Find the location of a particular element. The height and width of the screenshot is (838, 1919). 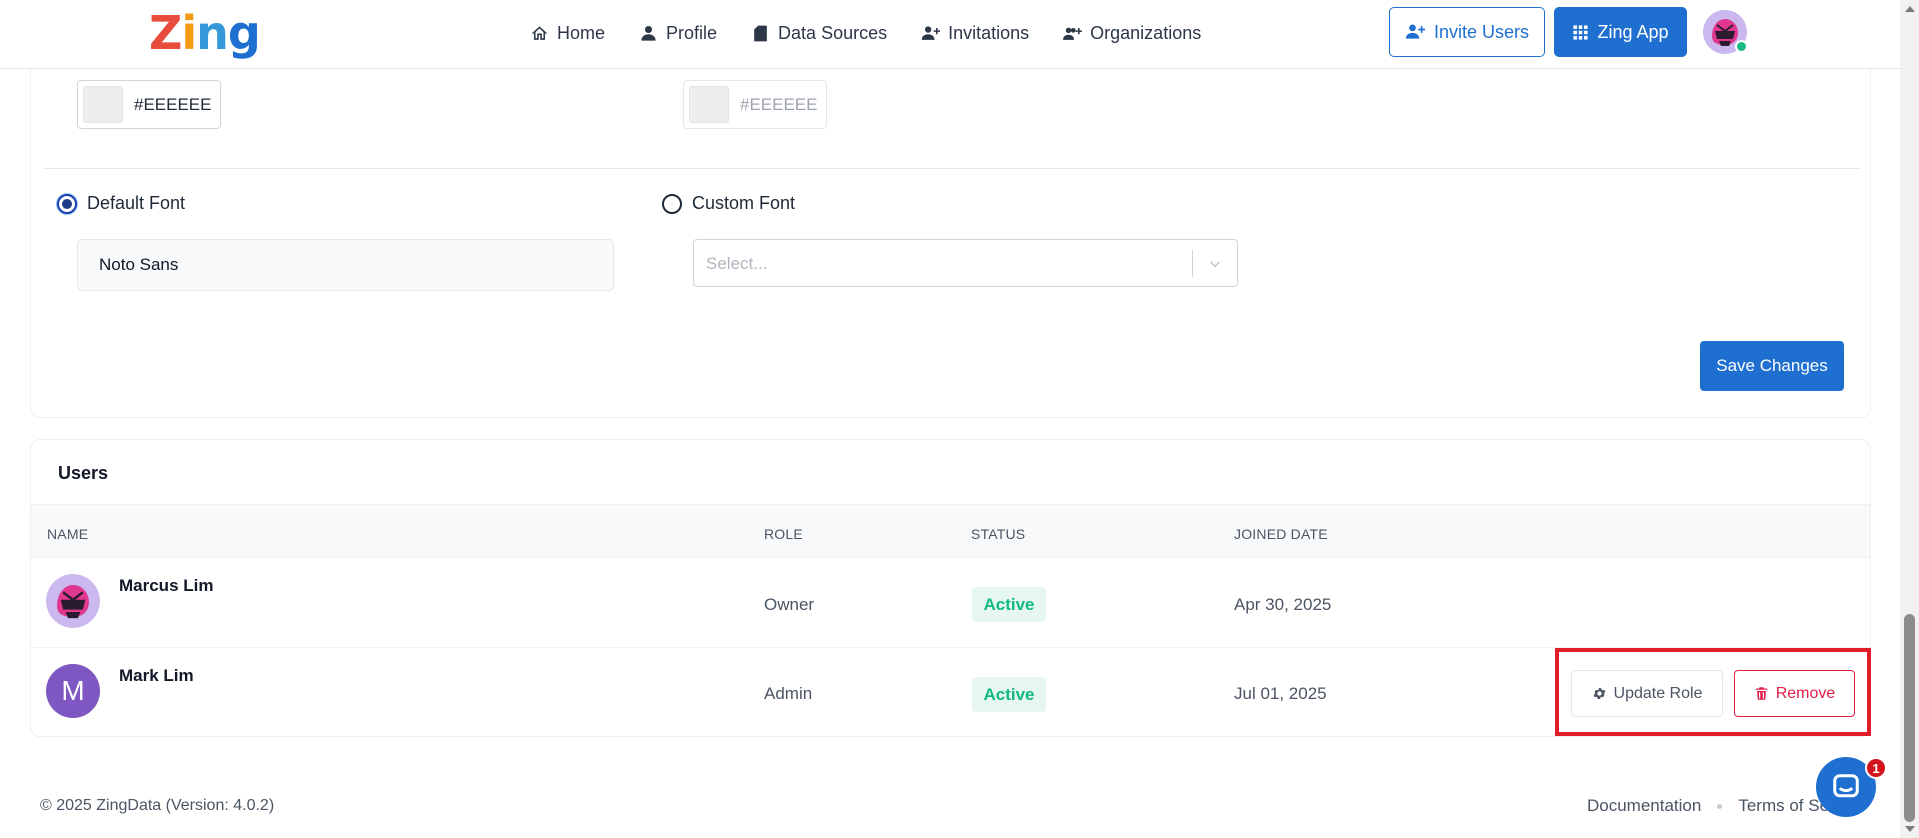

trash-icon is located at coordinates (1761, 693).